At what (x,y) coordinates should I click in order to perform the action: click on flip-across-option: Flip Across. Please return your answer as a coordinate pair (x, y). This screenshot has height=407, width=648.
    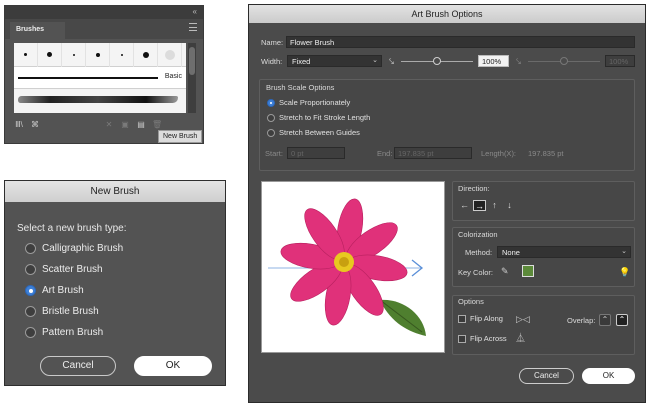
    Looking at the image, I should click on (482, 338).